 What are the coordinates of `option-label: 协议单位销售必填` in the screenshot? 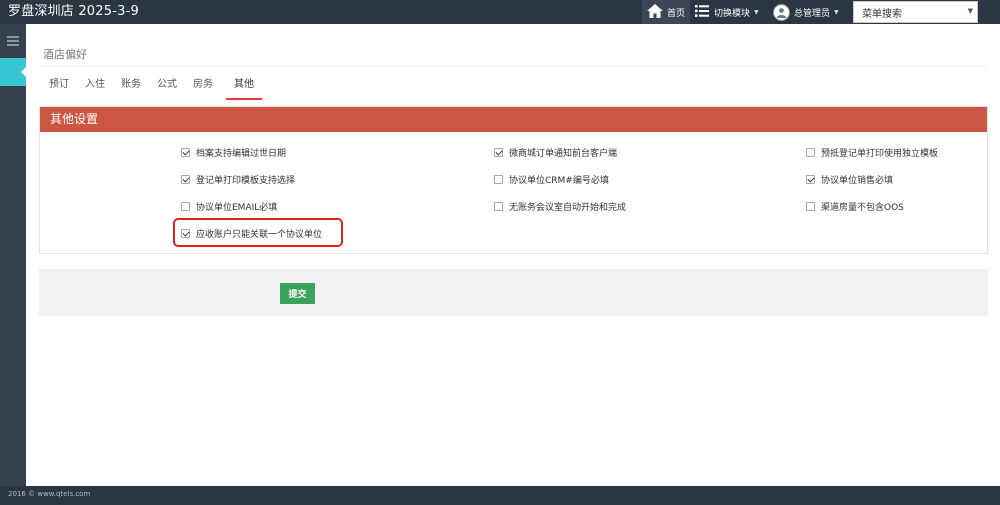 It's located at (857, 181).